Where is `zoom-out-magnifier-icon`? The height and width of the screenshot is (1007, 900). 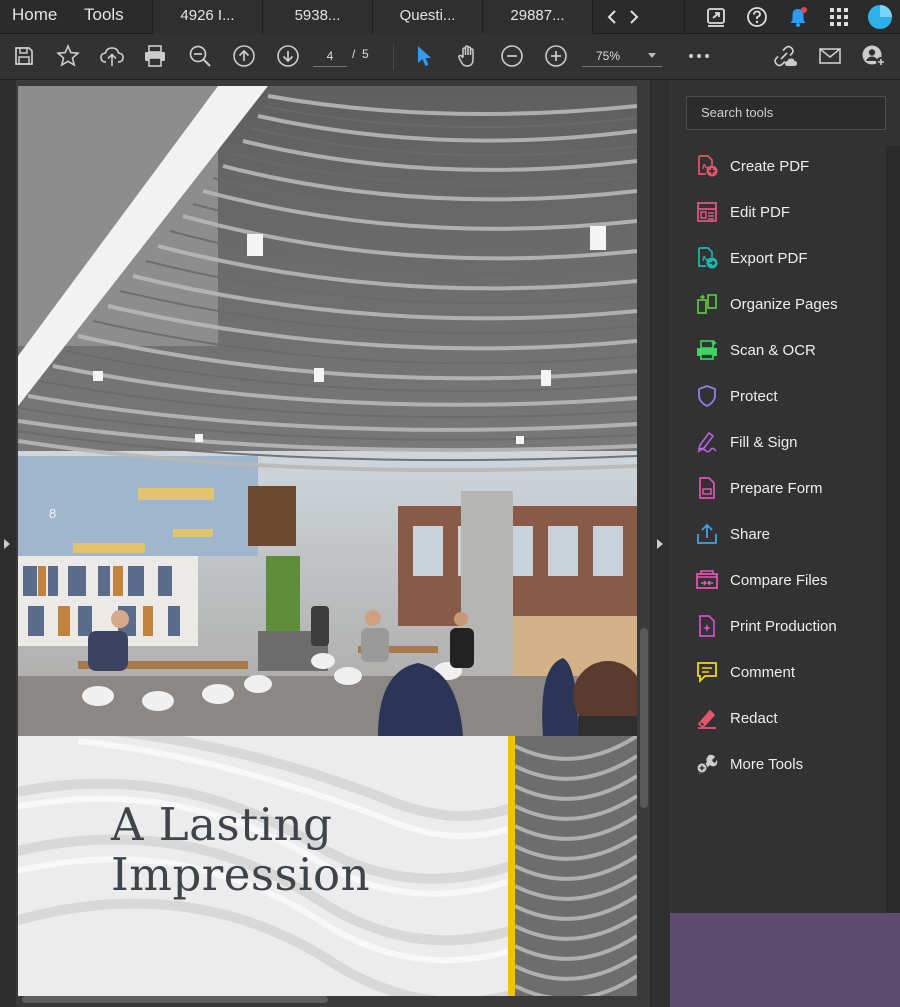
zoom-out-magnifier-icon is located at coordinates (200, 56).